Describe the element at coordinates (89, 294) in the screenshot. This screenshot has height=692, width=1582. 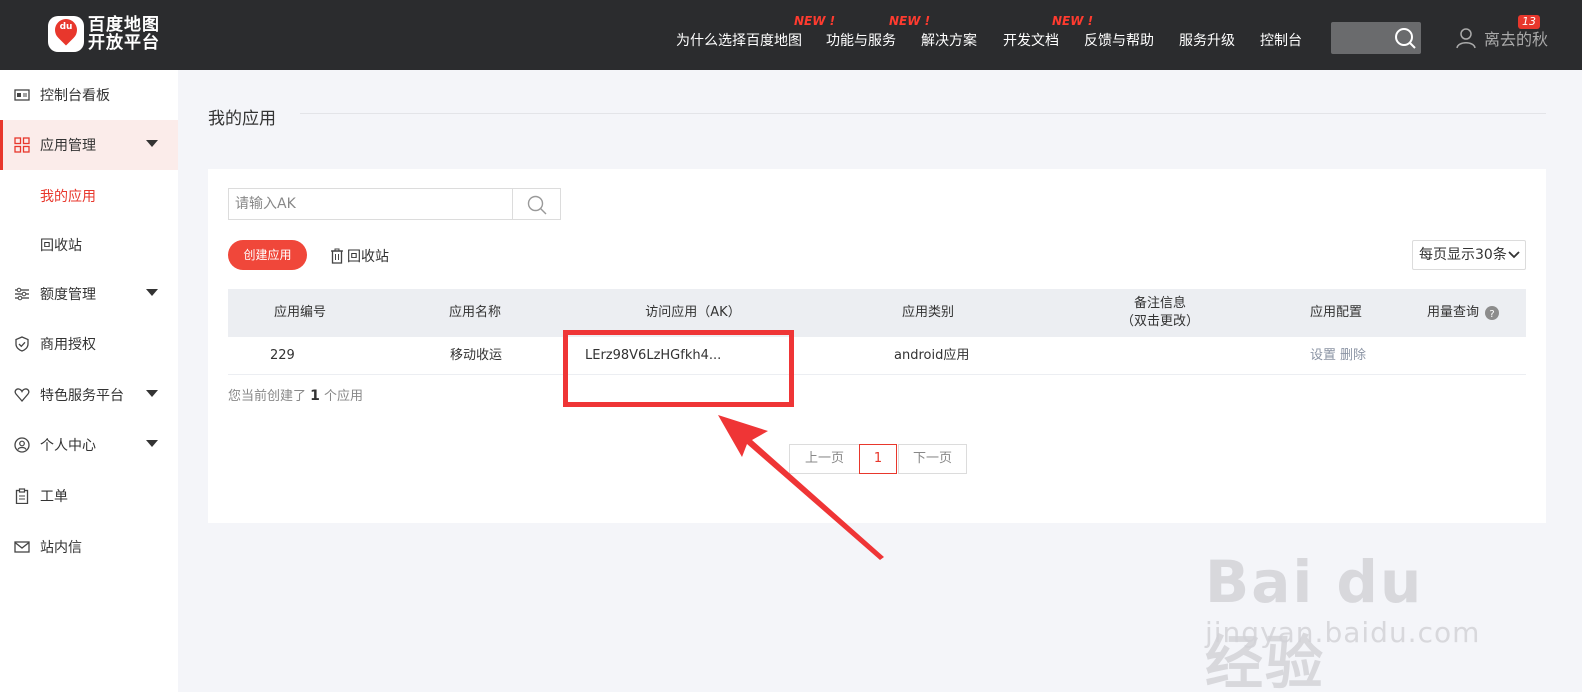
I see `sidebar-item-quota: 额度管理` at that location.